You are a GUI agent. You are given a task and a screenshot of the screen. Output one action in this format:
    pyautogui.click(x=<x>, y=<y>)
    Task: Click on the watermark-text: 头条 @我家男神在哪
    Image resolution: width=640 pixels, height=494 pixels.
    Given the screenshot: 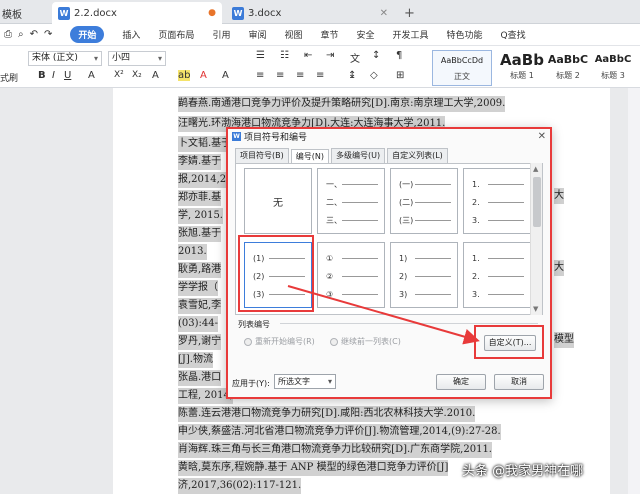 What is the action you would take?
    pyautogui.click(x=523, y=471)
    